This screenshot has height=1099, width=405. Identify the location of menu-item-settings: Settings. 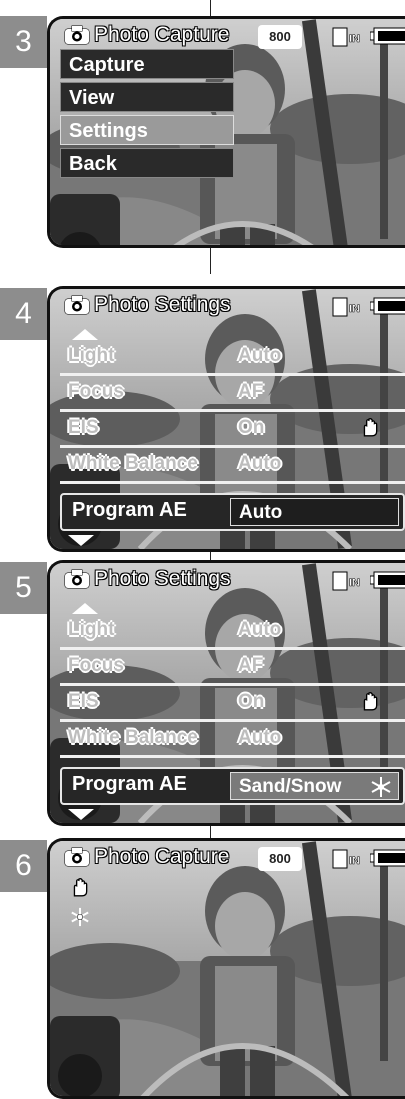
(147, 130).